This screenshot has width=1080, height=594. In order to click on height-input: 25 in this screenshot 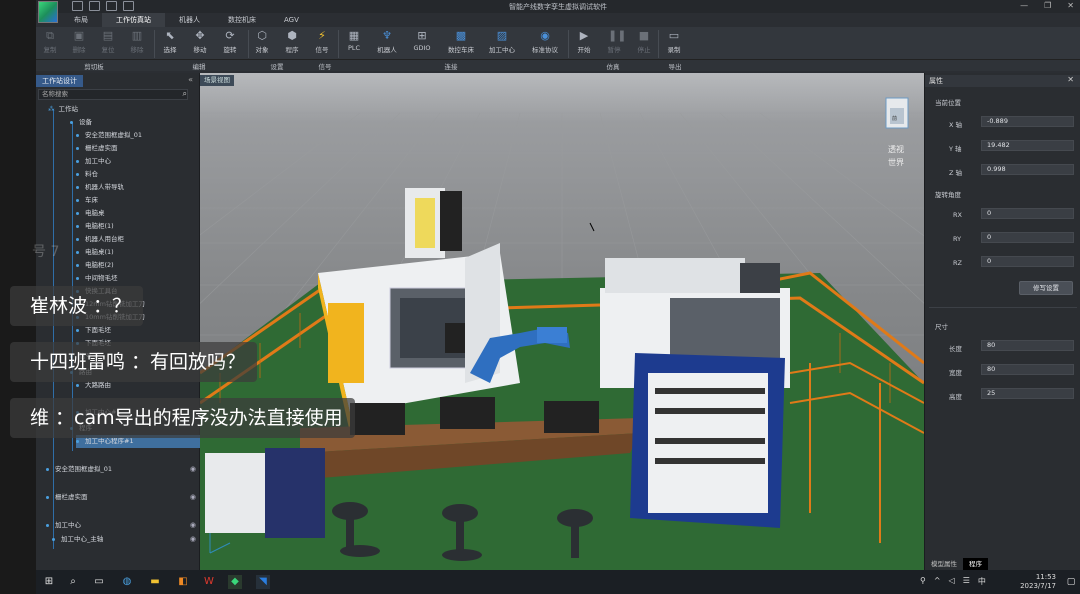, I will do `click(1027, 393)`.